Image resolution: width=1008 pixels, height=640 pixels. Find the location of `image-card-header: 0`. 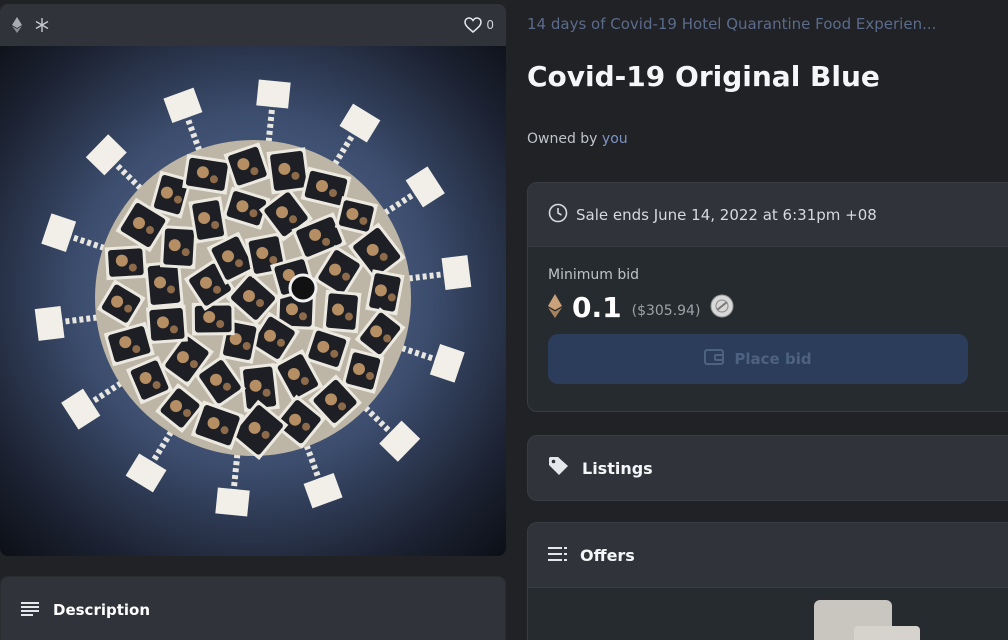

image-card-header: 0 is located at coordinates (253, 25).